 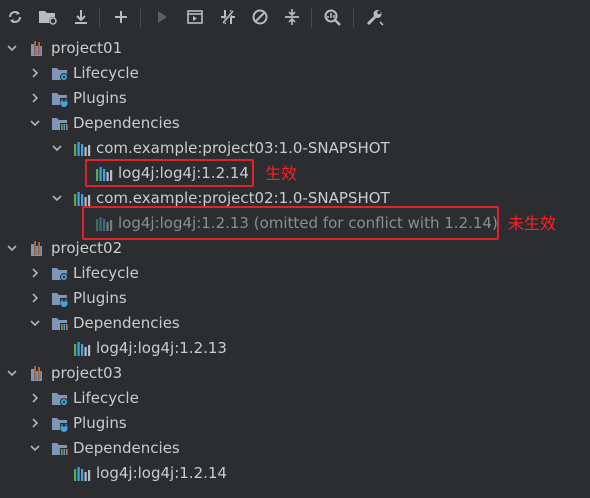 What do you see at coordinates (15, 17) in the screenshot?
I see `reload-icon` at bounding box center [15, 17].